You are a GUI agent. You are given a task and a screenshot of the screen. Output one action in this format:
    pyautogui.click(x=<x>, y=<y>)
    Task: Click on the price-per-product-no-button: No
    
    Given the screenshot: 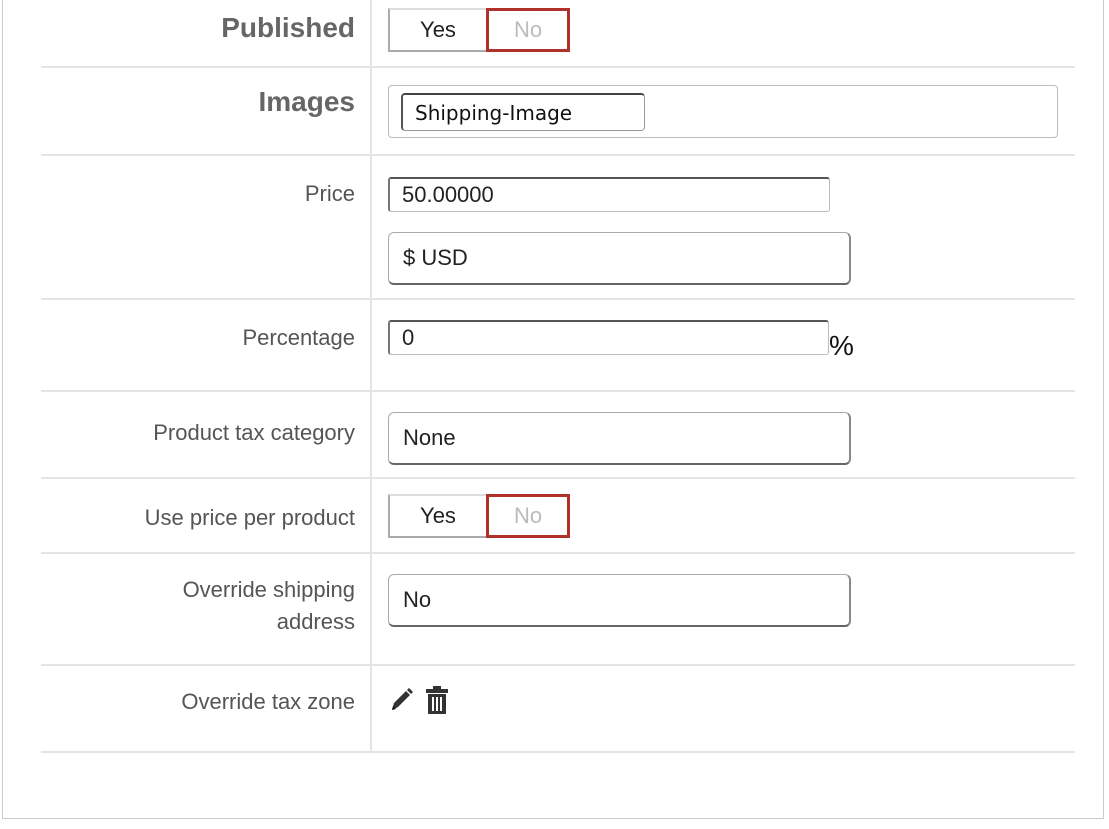 What is the action you would take?
    pyautogui.click(x=528, y=516)
    